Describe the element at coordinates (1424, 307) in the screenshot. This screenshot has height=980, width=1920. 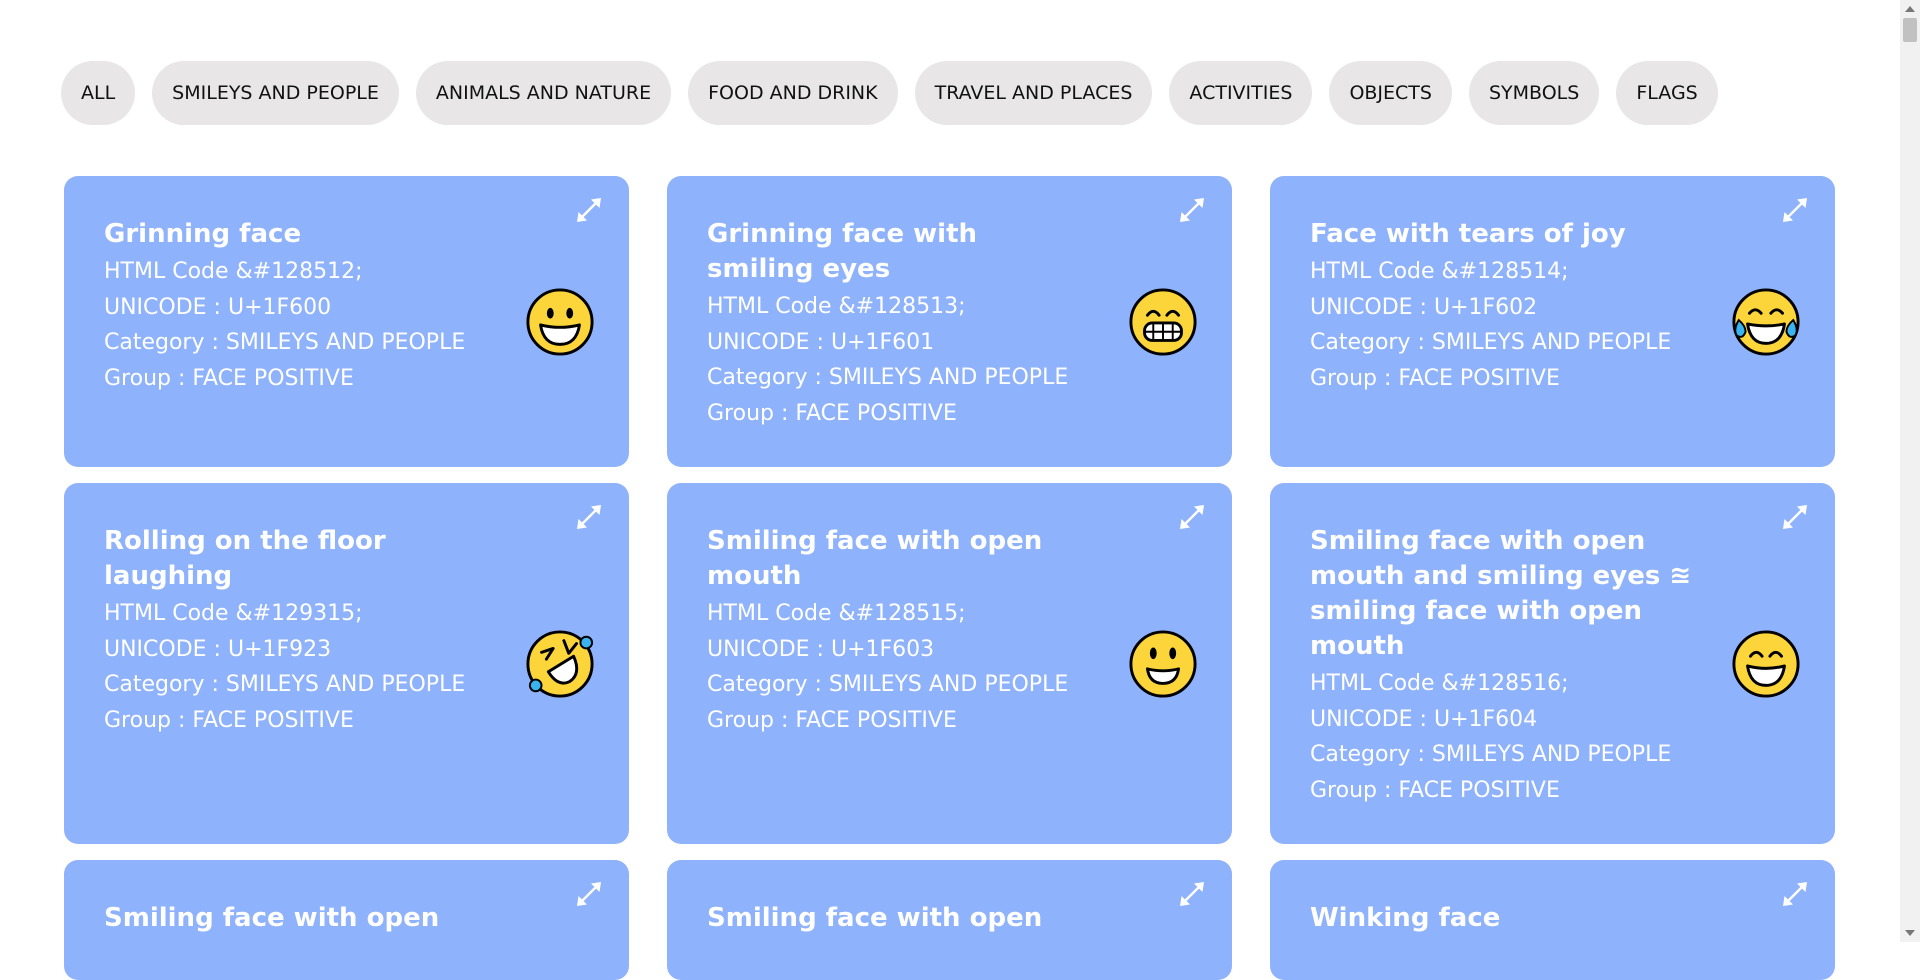
I see `emoji-unicode: UNICODE : U+1F602` at that location.